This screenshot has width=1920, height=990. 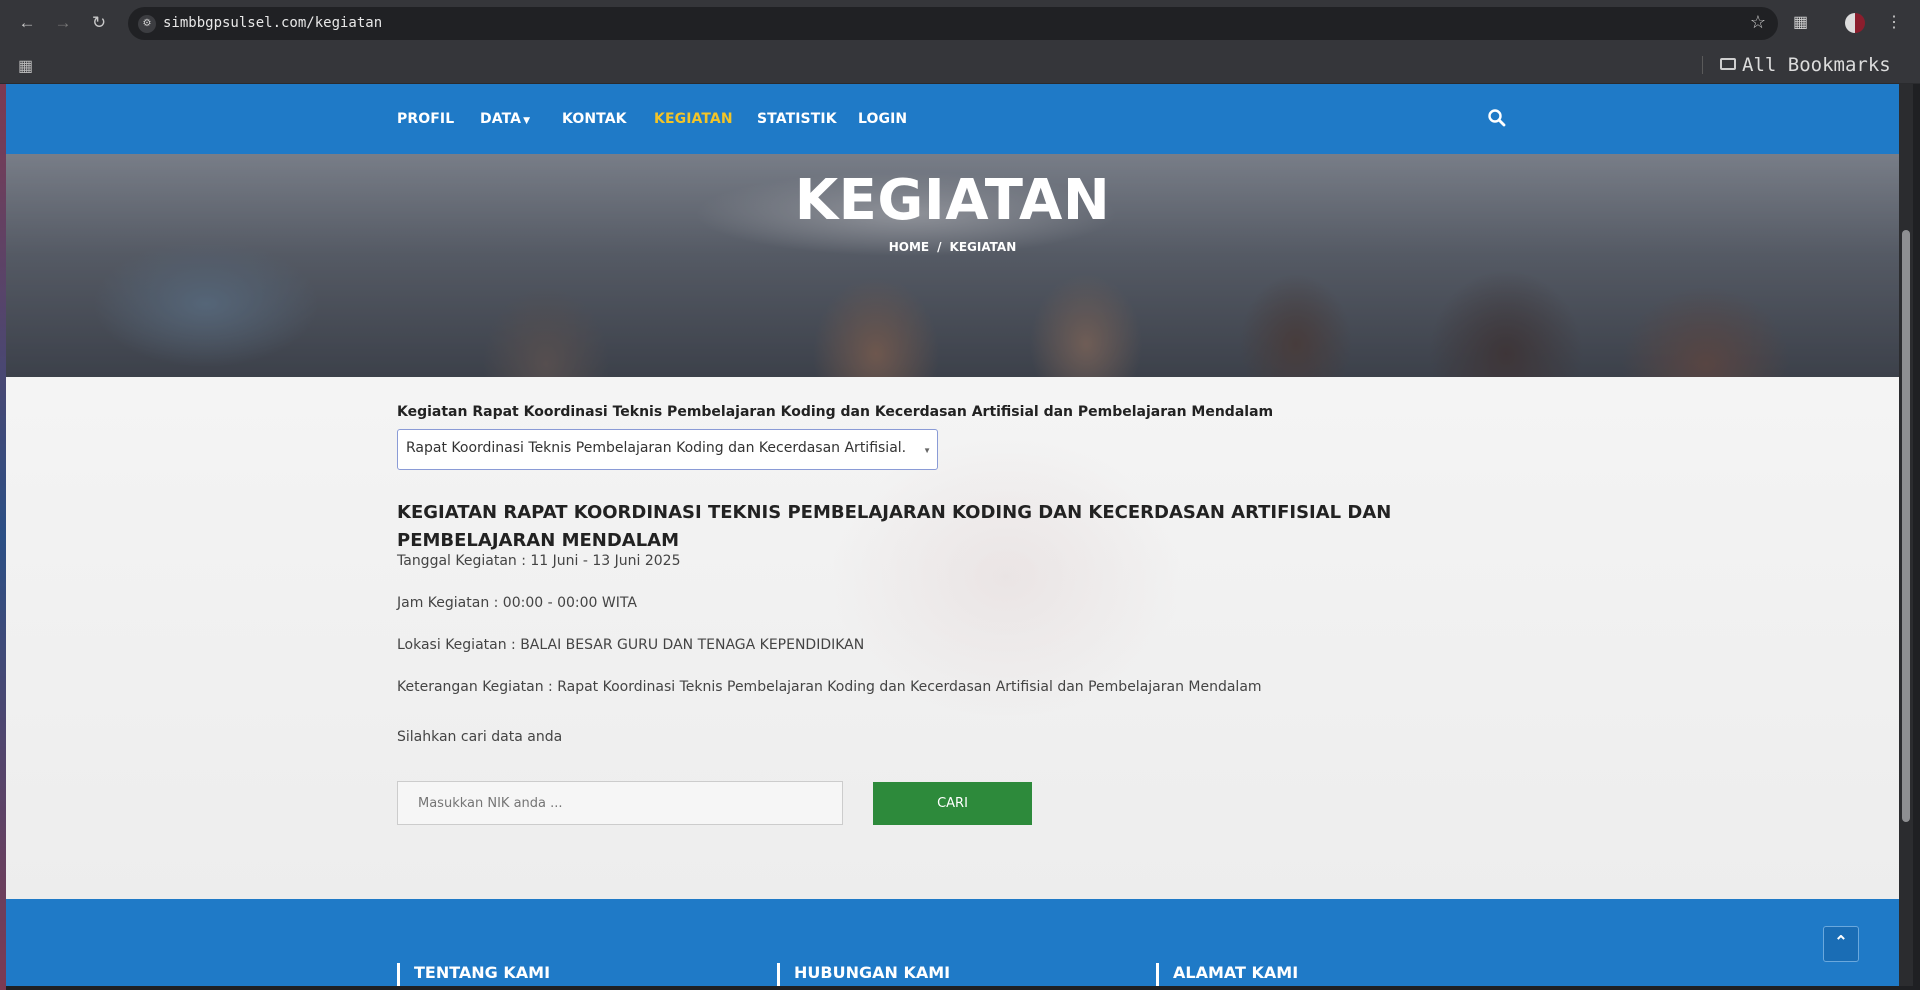 I want to click on site-info-icon: ⚙, so click(x=147, y=24).